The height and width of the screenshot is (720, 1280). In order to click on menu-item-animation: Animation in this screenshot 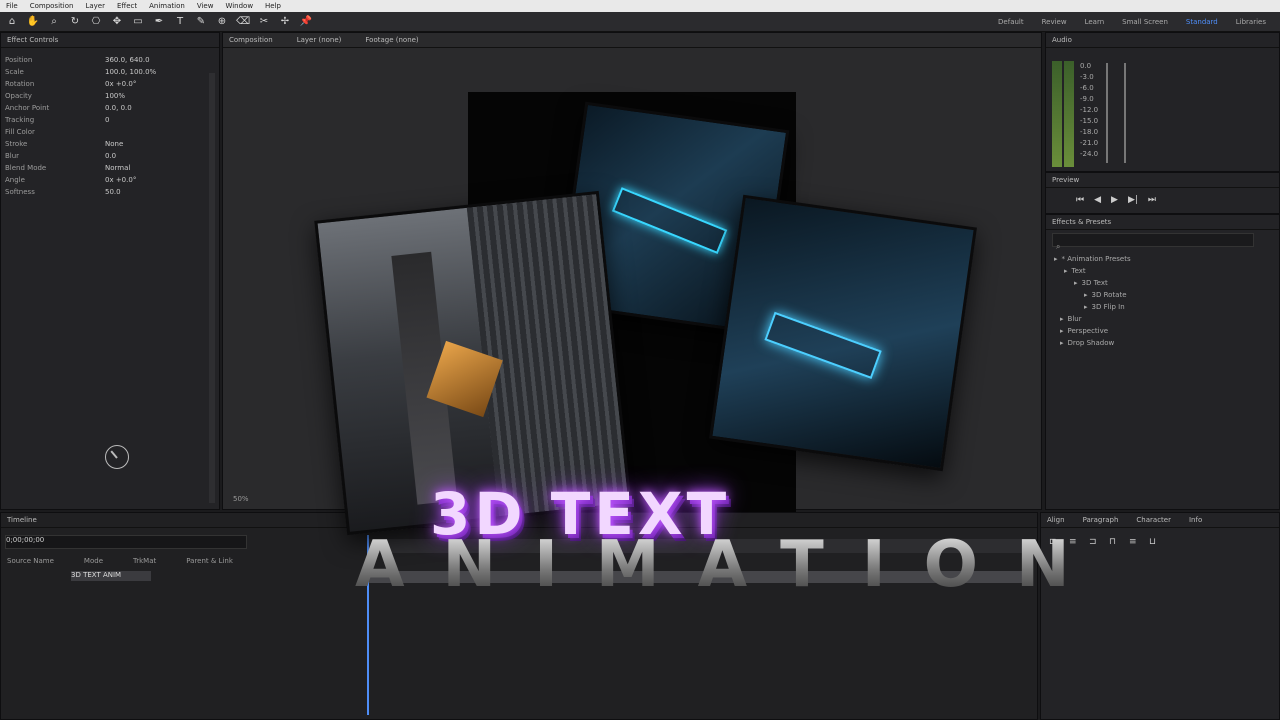, I will do `click(167, 6)`.